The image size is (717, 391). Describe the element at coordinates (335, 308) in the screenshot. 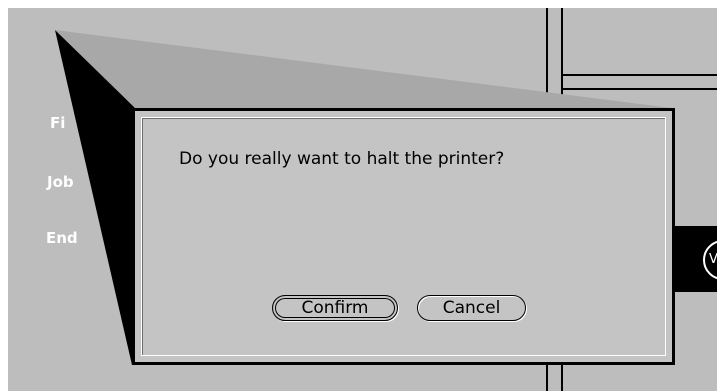

I see `confirm-button: Confirm` at that location.